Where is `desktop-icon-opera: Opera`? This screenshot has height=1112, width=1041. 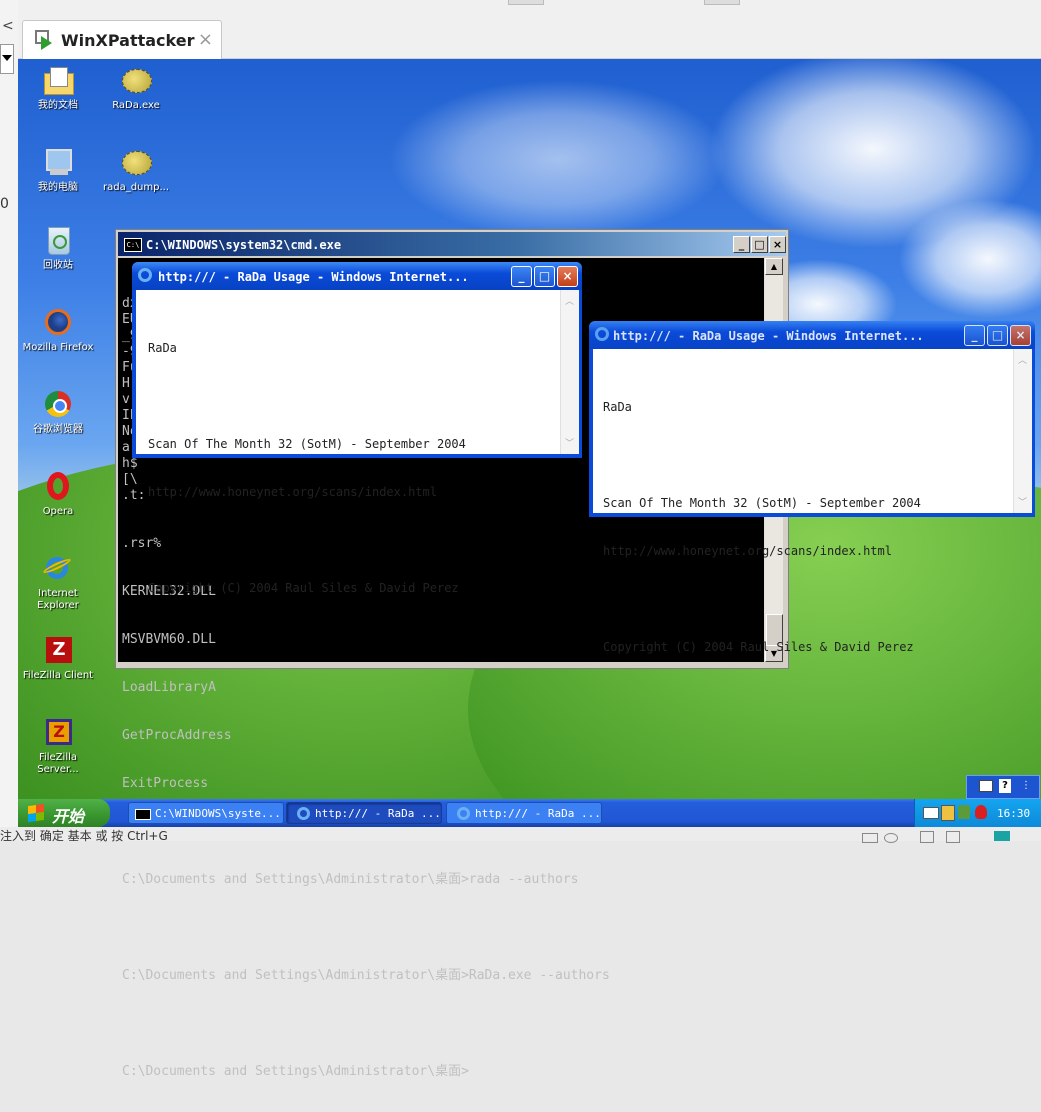 desktop-icon-opera: Opera is located at coordinates (58, 494).